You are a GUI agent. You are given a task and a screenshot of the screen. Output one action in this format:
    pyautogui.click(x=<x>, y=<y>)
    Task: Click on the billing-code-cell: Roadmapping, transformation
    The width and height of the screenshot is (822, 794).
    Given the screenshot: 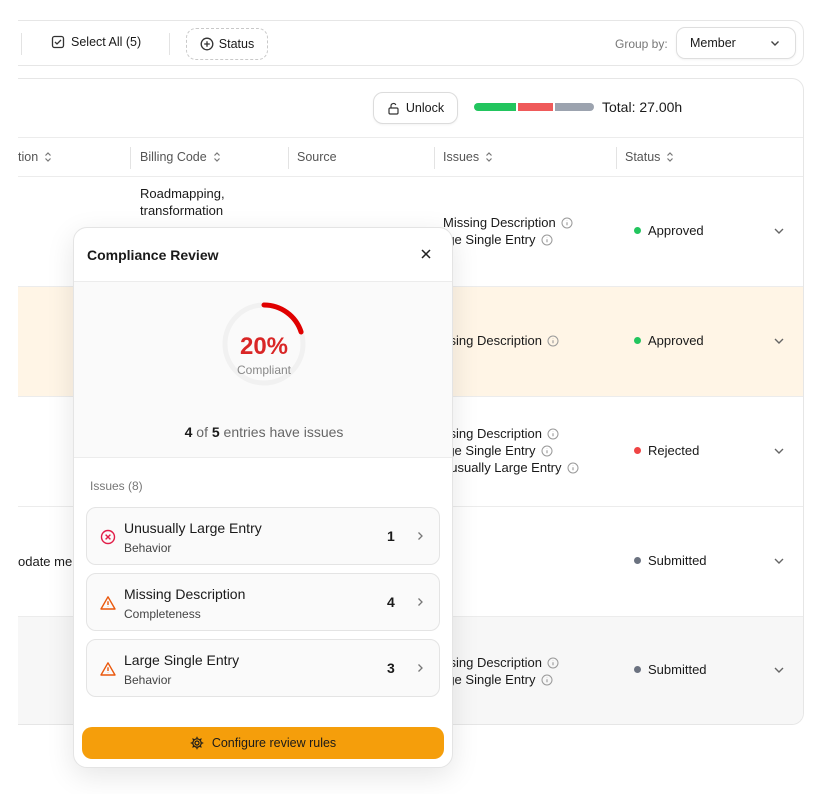 What is the action you would take?
    pyautogui.click(x=182, y=202)
    